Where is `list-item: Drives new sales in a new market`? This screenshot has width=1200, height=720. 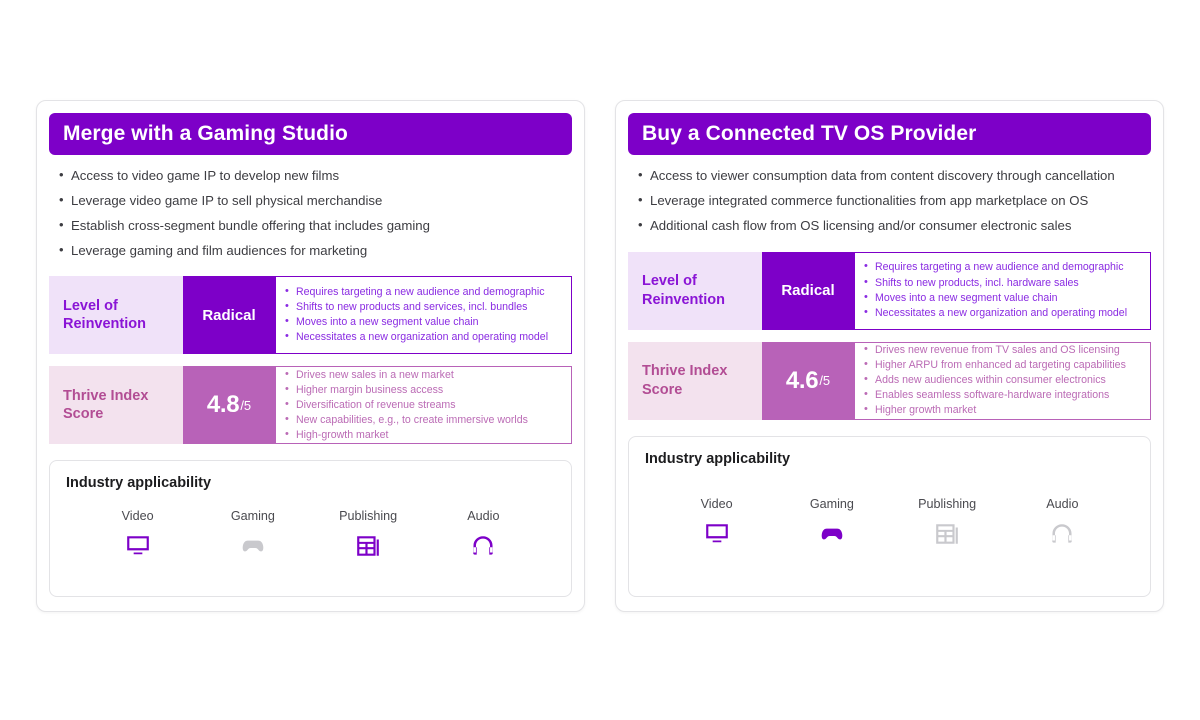
list-item: Drives new sales in a new market is located at coordinates (423, 375).